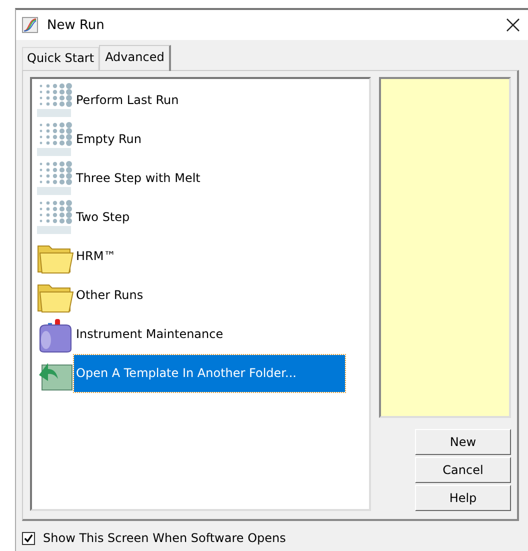 This screenshot has width=528, height=551. Describe the element at coordinates (61, 58) in the screenshot. I see `tab: Quick Start` at that location.